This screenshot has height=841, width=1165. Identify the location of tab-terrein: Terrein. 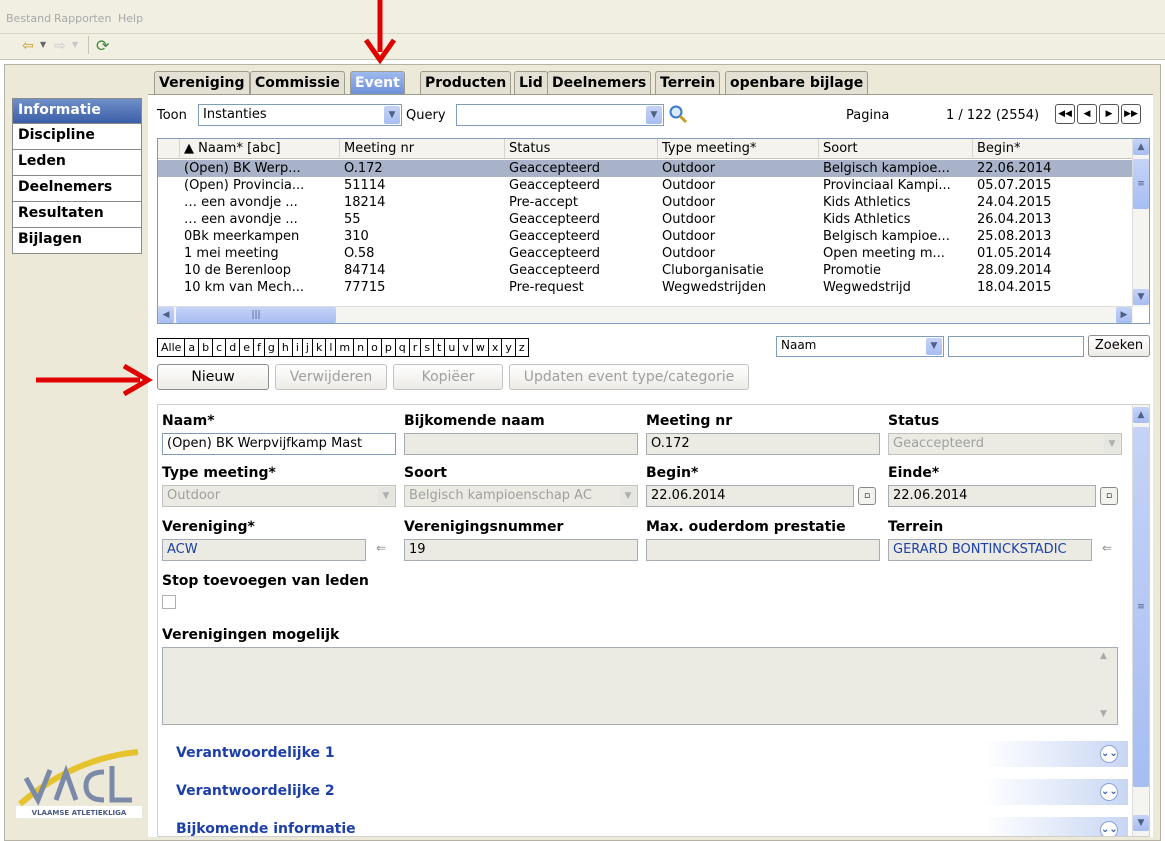
(688, 82).